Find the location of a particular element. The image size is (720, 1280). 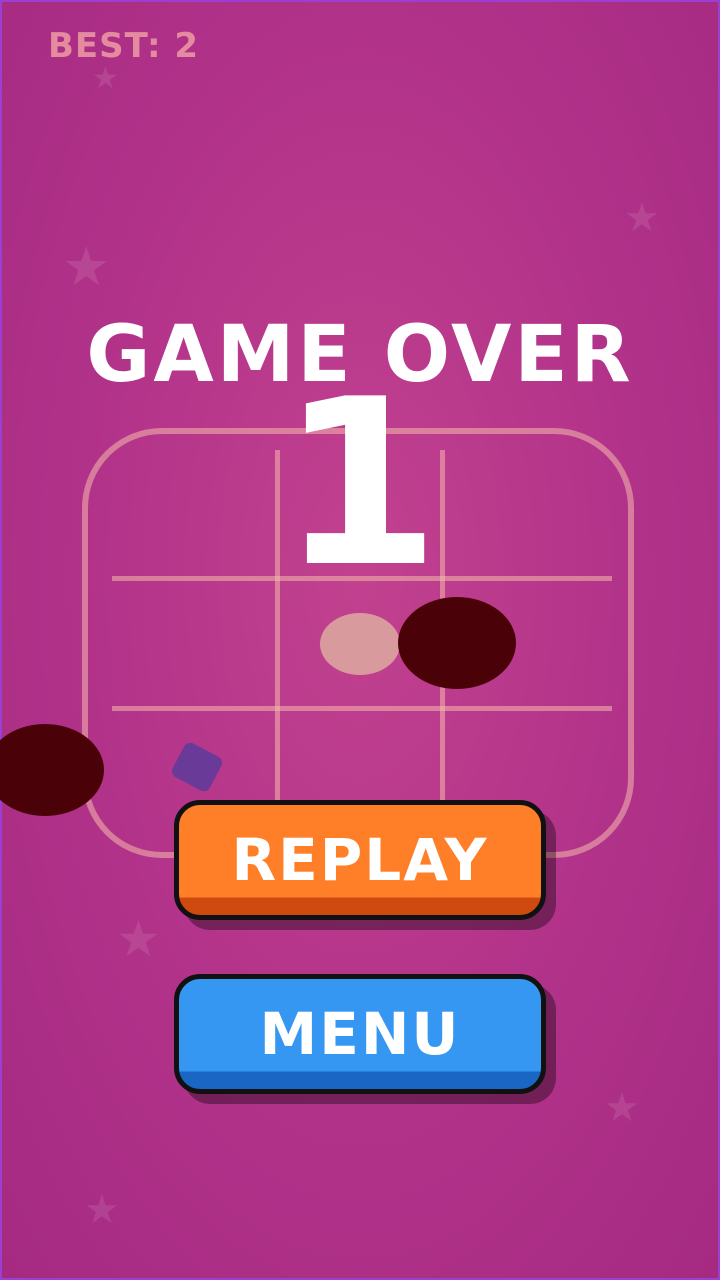

grid-line is located at coordinates (362, 708).